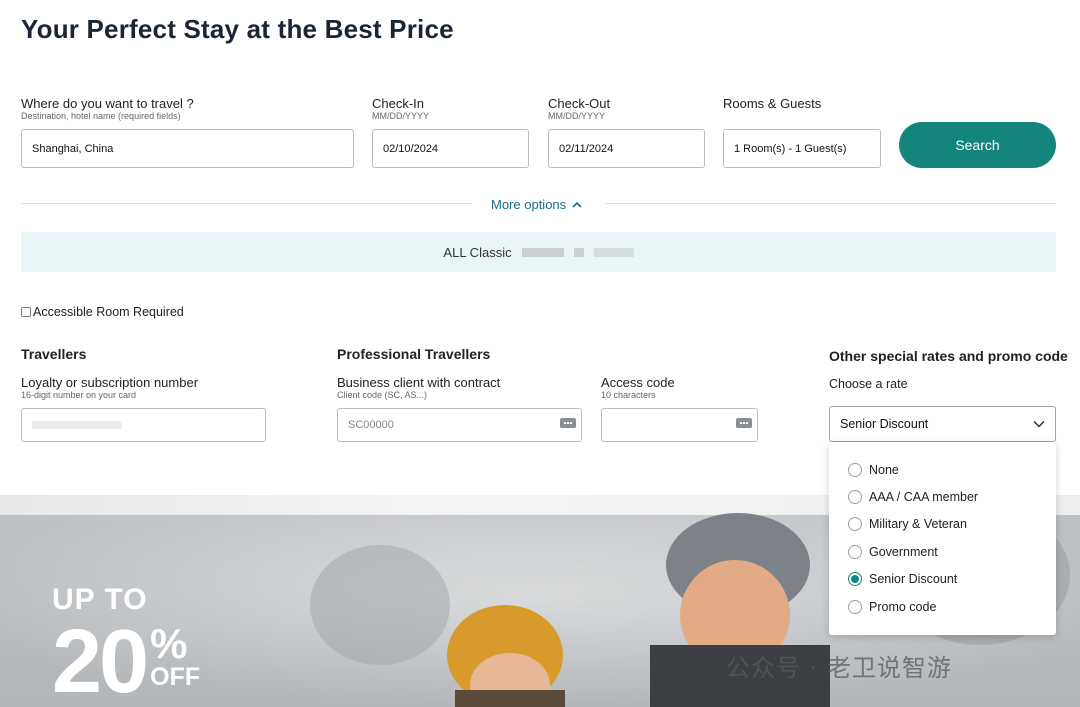 The image size is (1080, 707). I want to click on rate-option-label: None, so click(884, 469).